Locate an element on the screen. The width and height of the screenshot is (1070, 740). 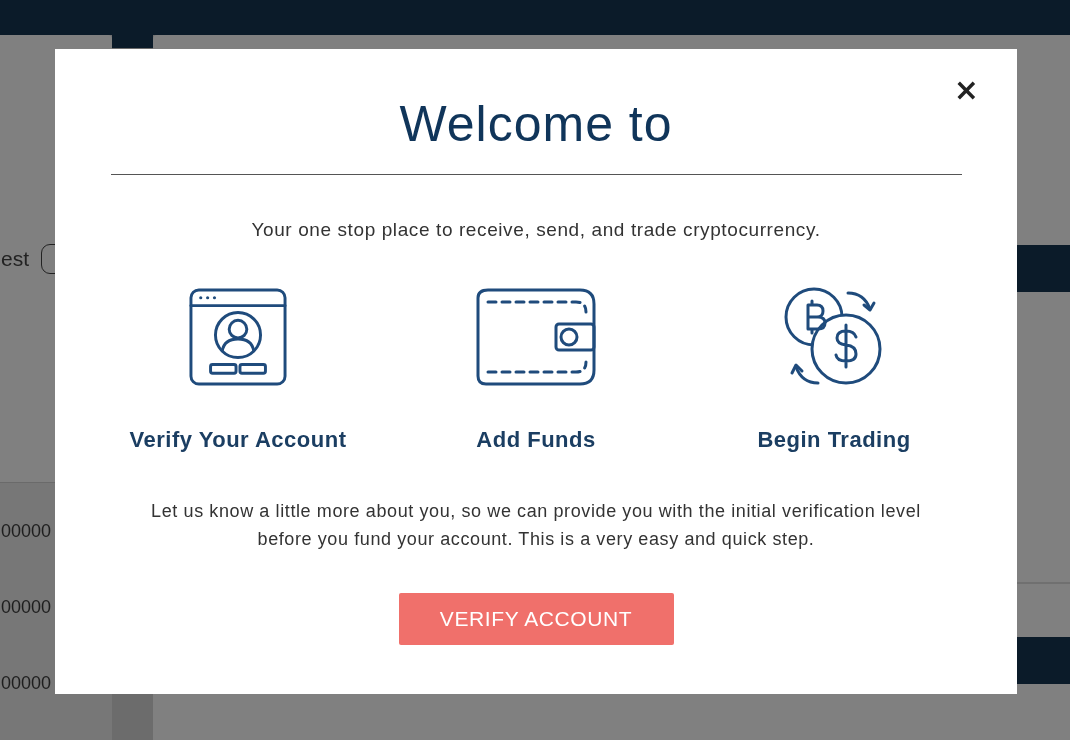
label-text: est is located at coordinates (15, 259).